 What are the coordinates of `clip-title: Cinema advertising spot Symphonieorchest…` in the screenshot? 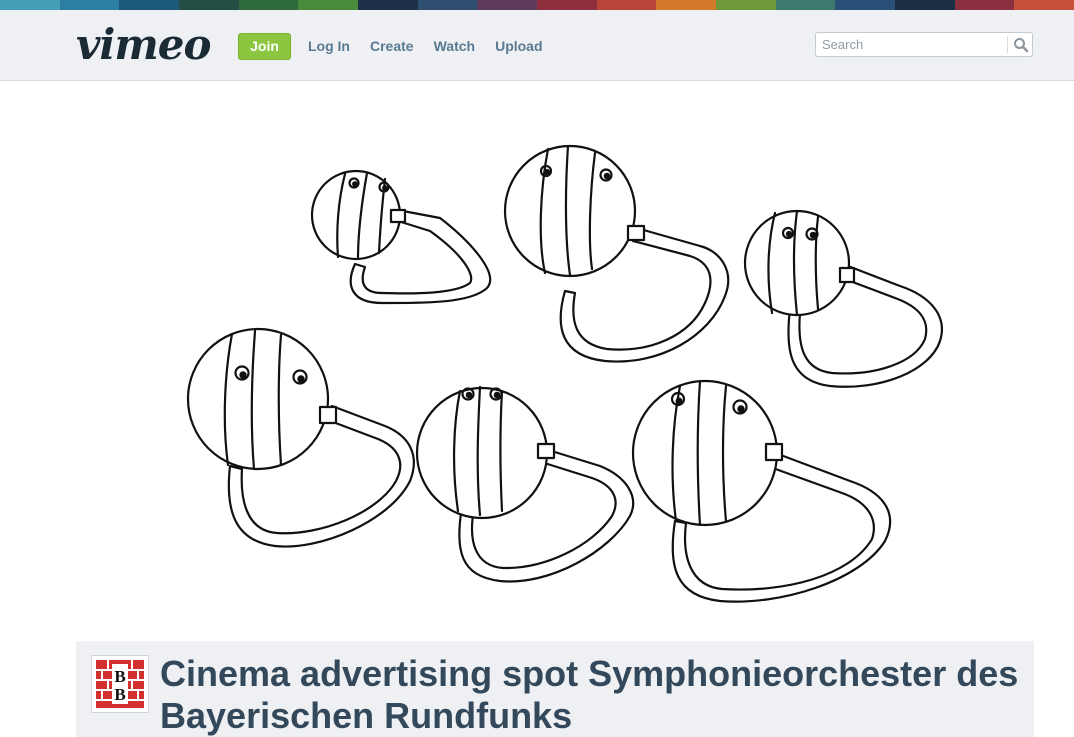 It's located at (589, 694).